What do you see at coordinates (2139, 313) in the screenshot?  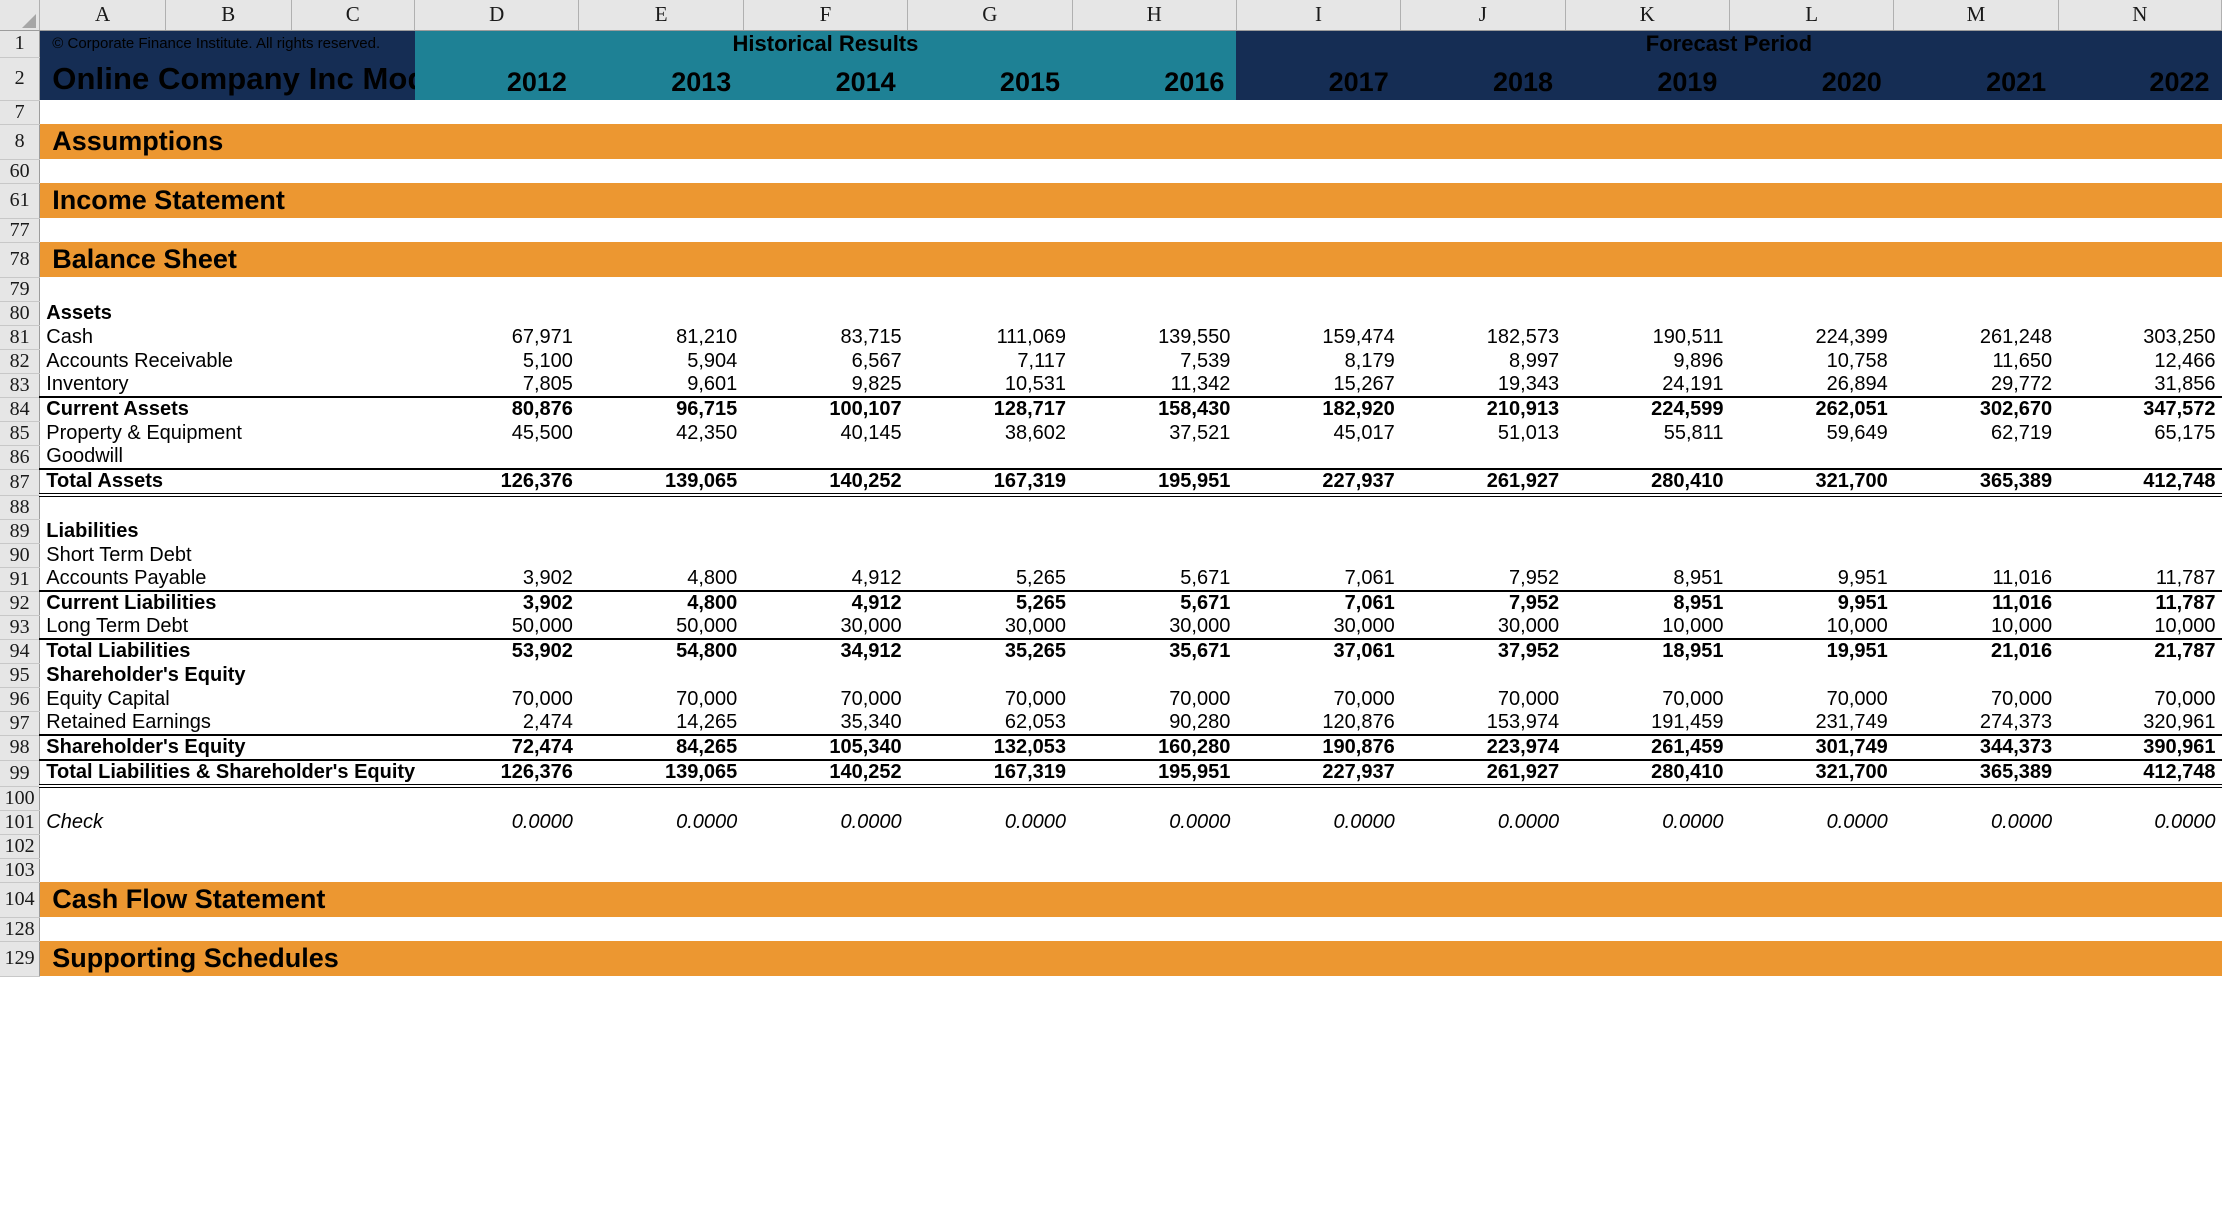 I see `cell-assets-2022` at bounding box center [2139, 313].